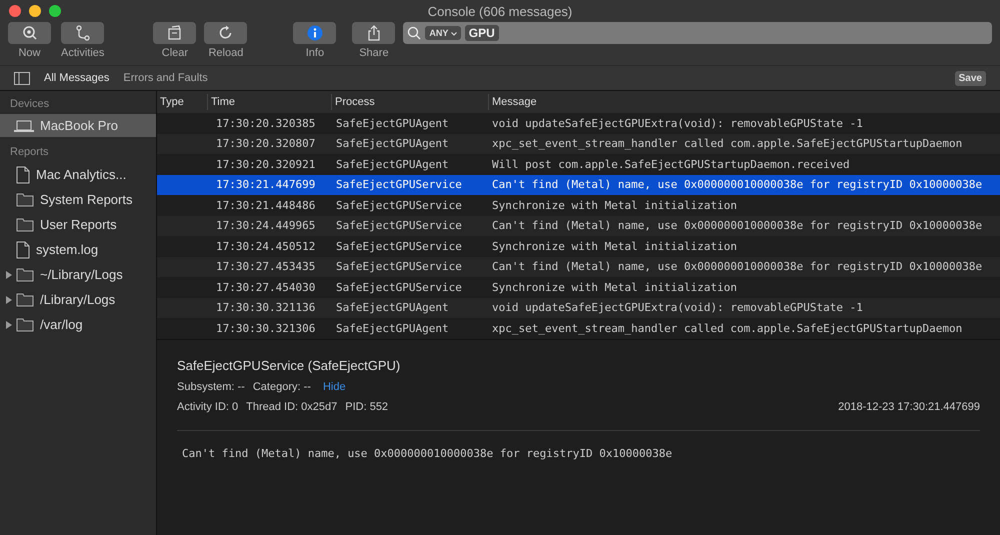 The image size is (1000, 535). What do you see at coordinates (265, 143) in the screenshot?
I see `time-cell-text: 17:30:20.320807` at bounding box center [265, 143].